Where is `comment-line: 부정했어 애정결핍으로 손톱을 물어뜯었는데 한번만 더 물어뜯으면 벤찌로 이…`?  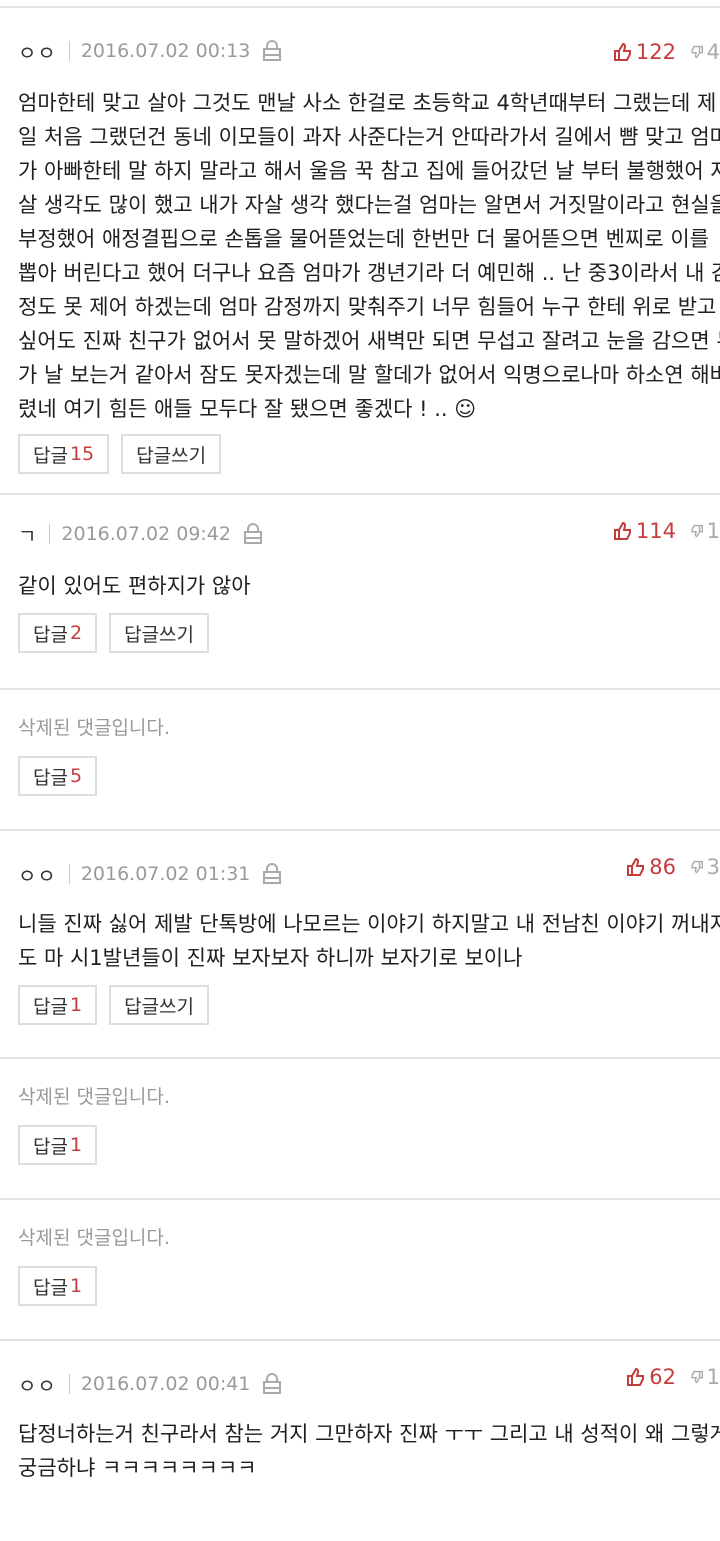 comment-line: 부정했어 애정결핍으로 손톱을 물어뜯었는데 한번만 더 물어뜯으면 벤찌로 이… is located at coordinates (363, 239).